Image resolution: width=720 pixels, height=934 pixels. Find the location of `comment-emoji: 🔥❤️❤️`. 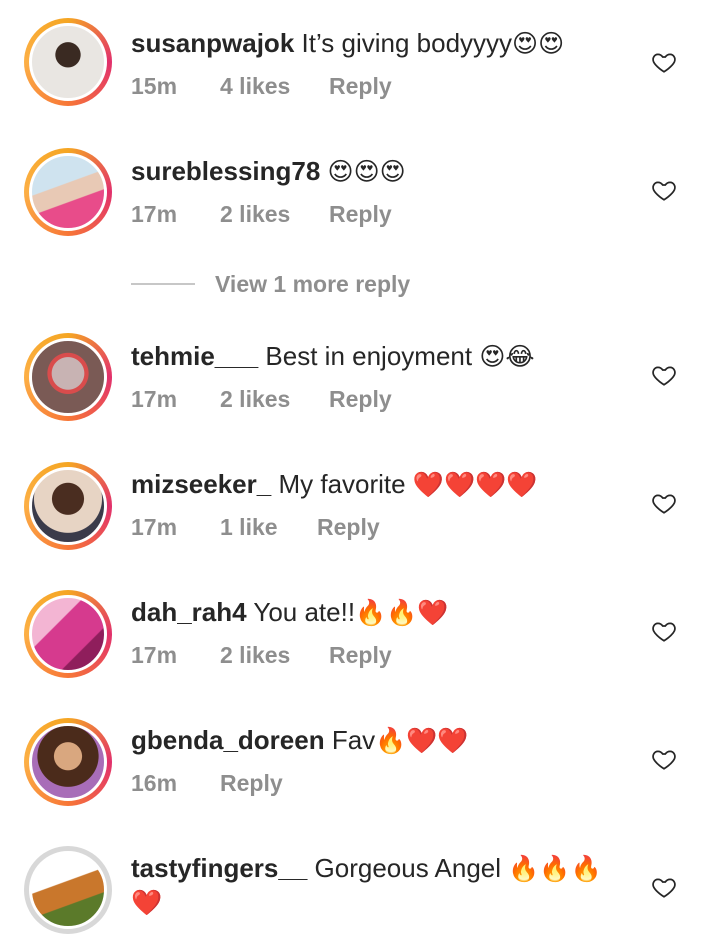

comment-emoji: 🔥❤️❤️ is located at coordinates (422, 740).